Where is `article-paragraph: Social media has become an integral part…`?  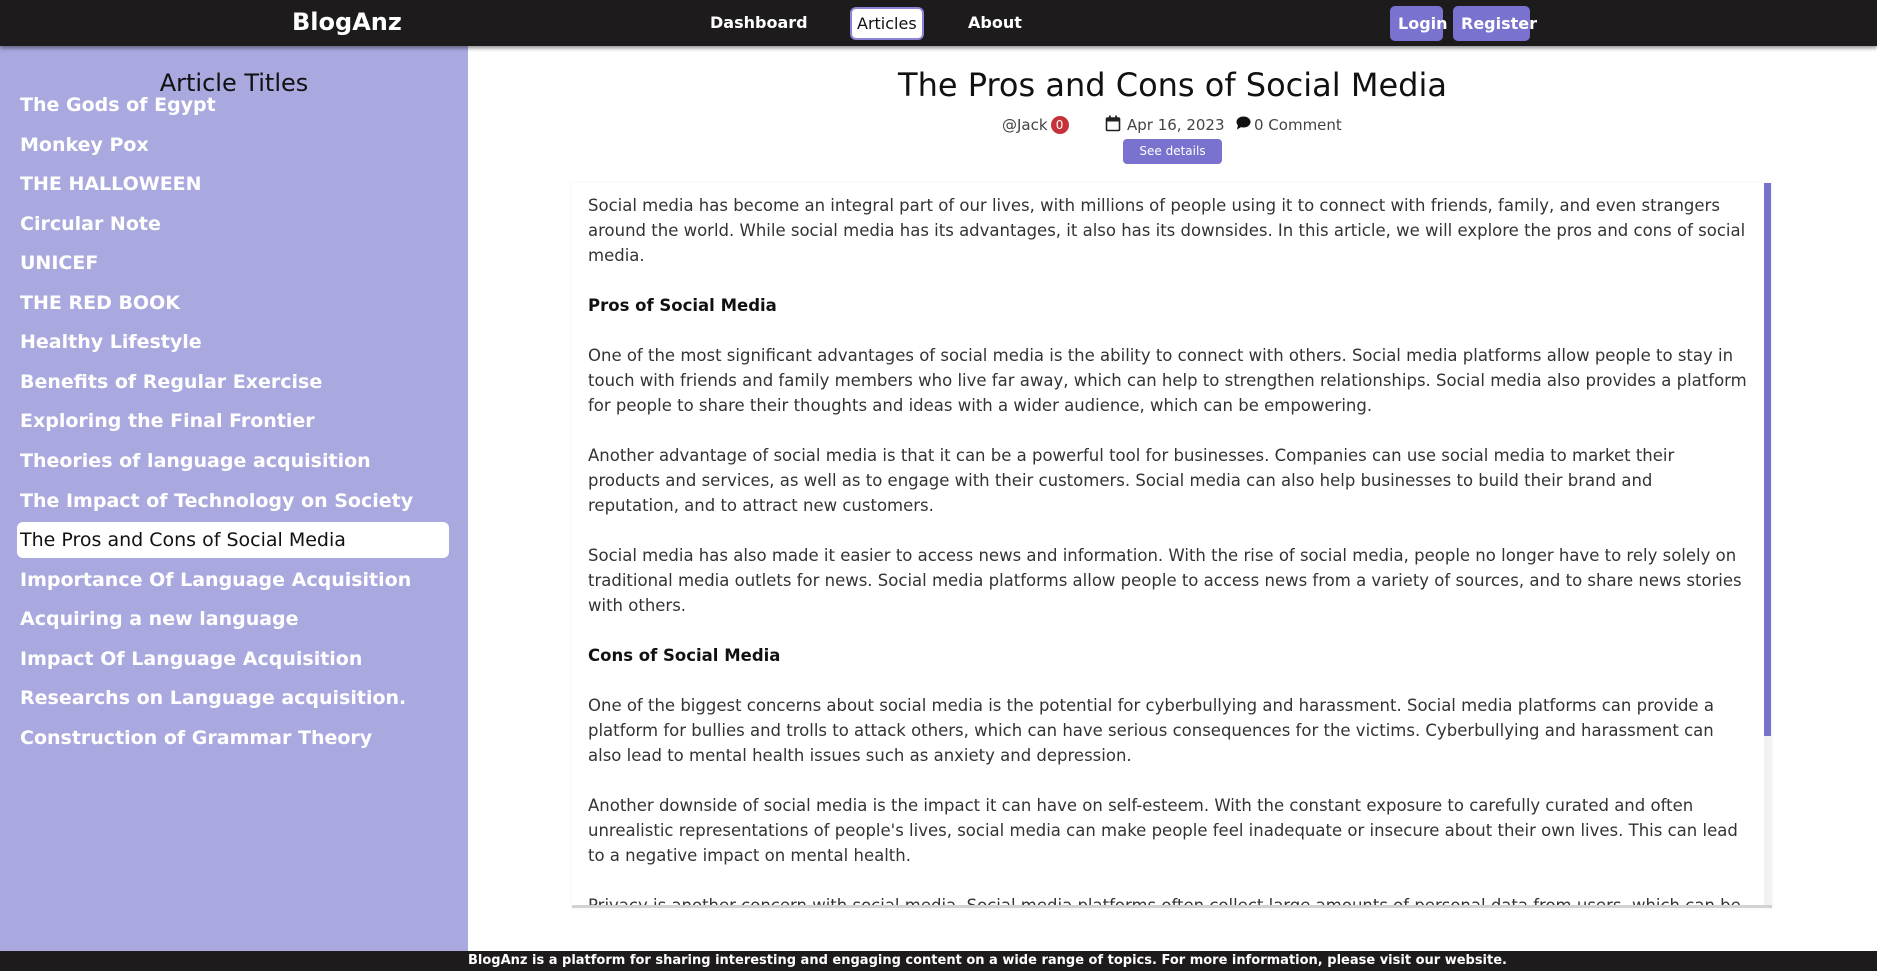 article-paragraph: Social media has become an integral part… is located at coordinates (1167, 230).